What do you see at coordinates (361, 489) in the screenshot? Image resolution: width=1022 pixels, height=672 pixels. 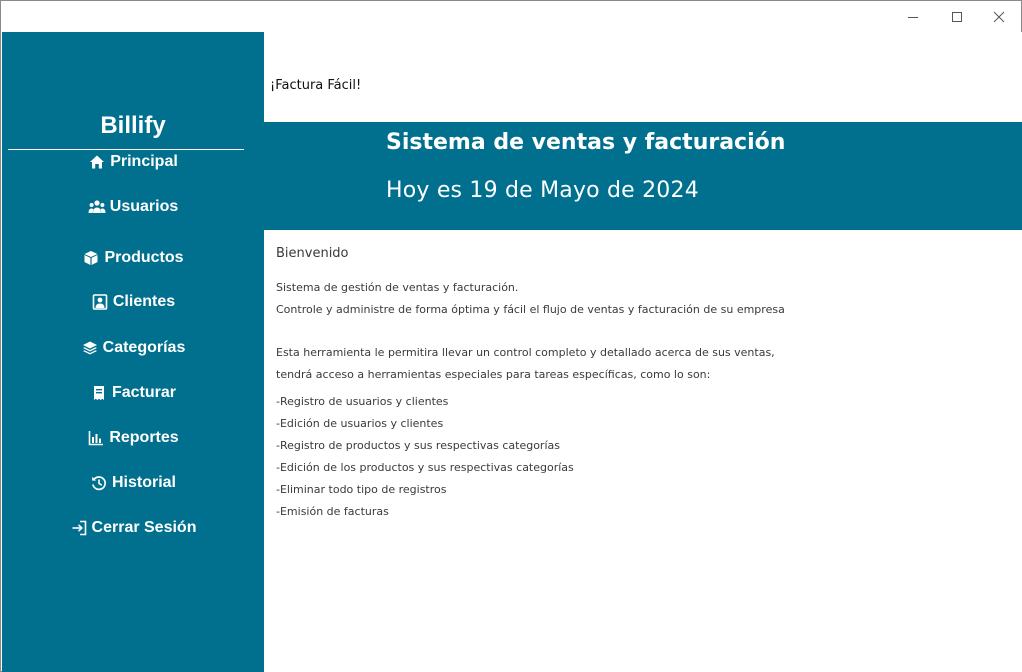 I see `feature-item: -Eliminar todo tipo de registros` at bounding box center [361, 489].